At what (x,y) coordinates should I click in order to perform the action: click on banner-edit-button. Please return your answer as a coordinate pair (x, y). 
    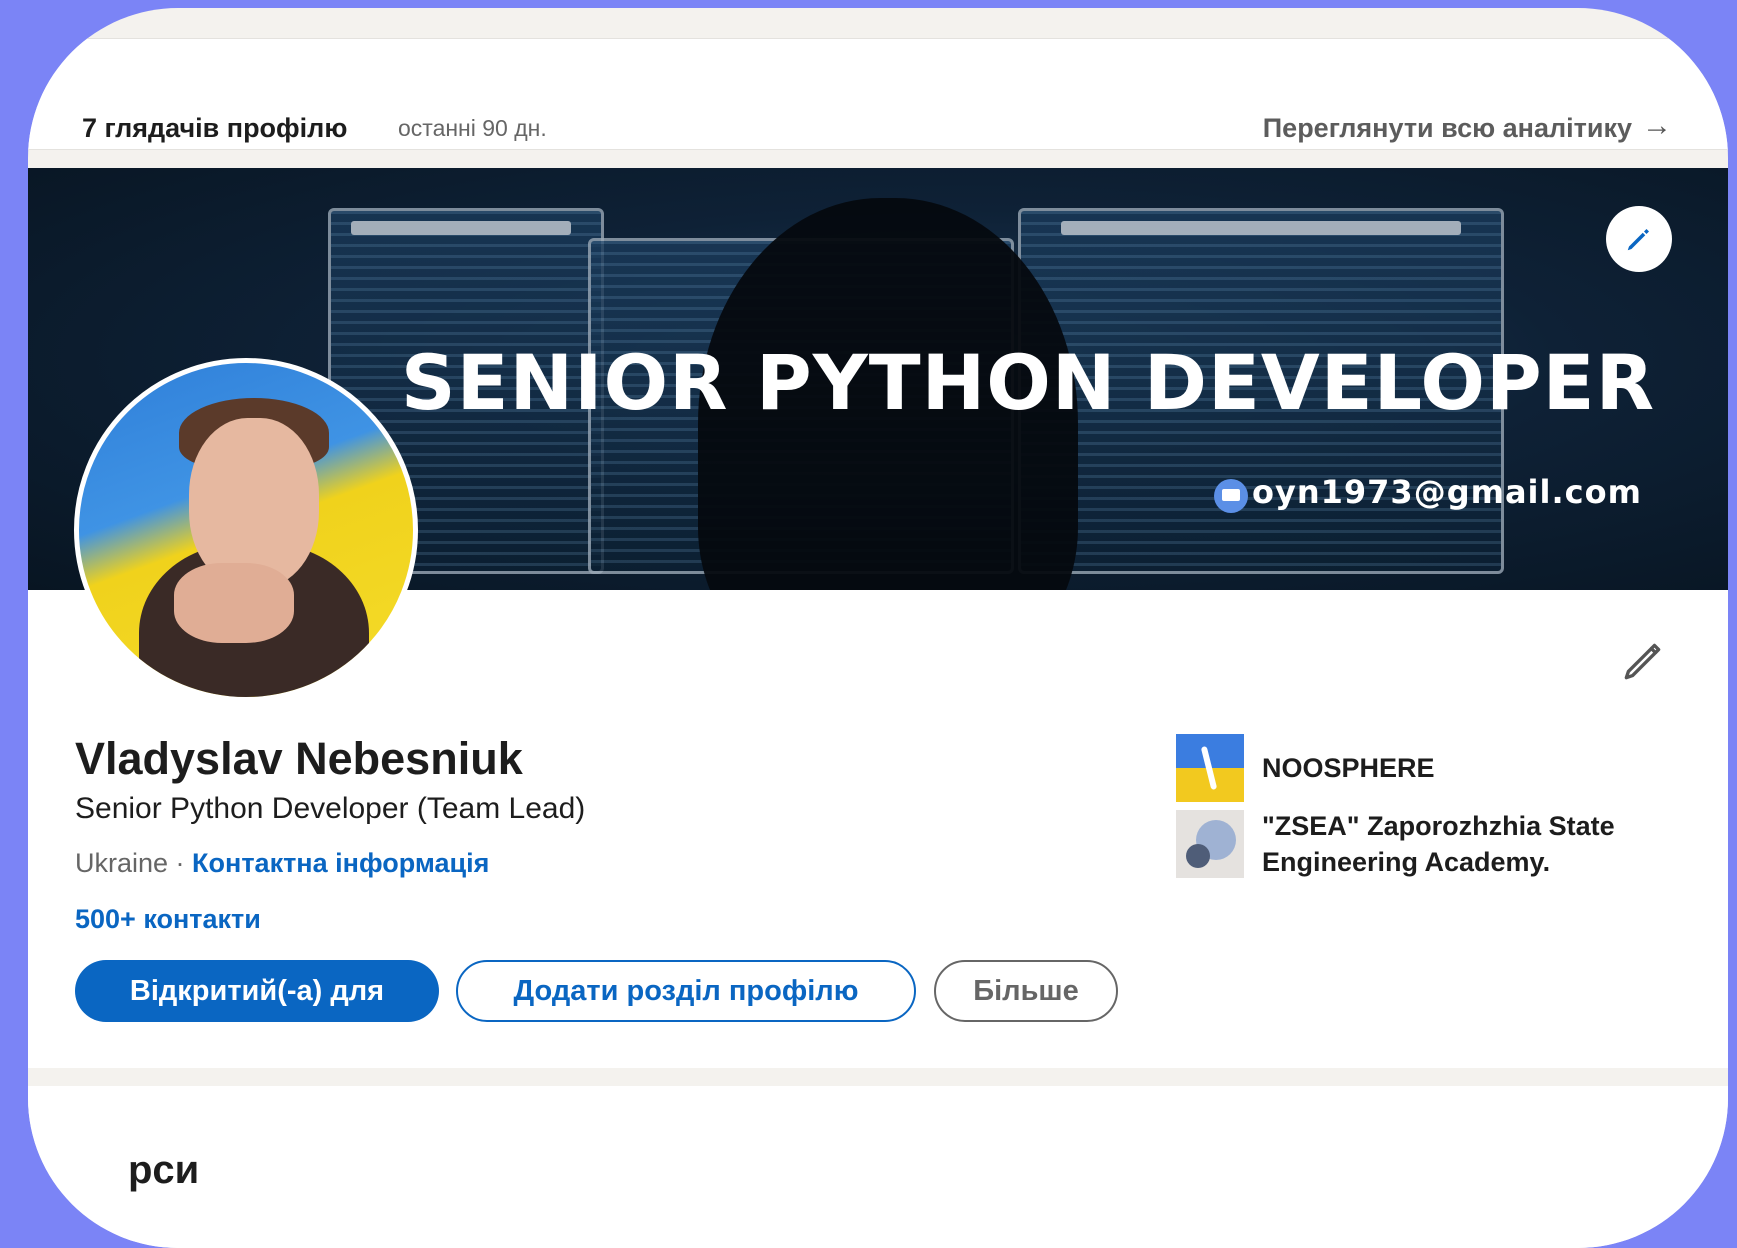
    Looking at the image, I should click on (1639, 239).